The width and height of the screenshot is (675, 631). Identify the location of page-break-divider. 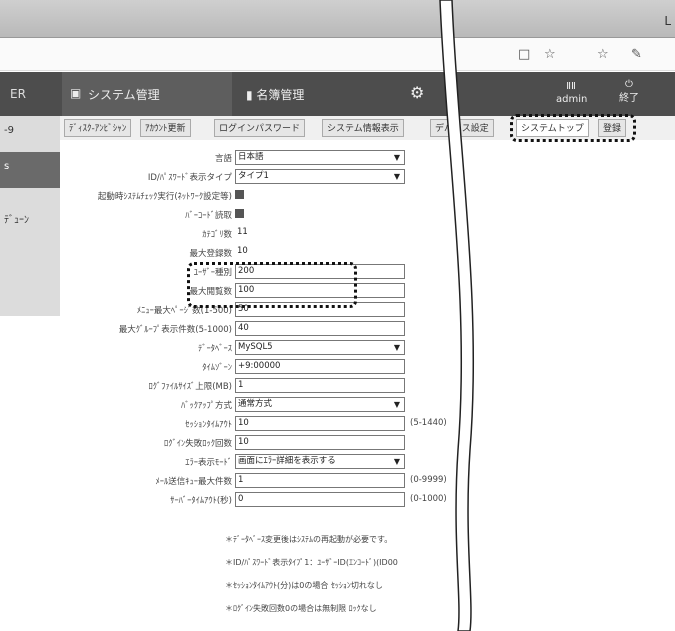
(457, 315).